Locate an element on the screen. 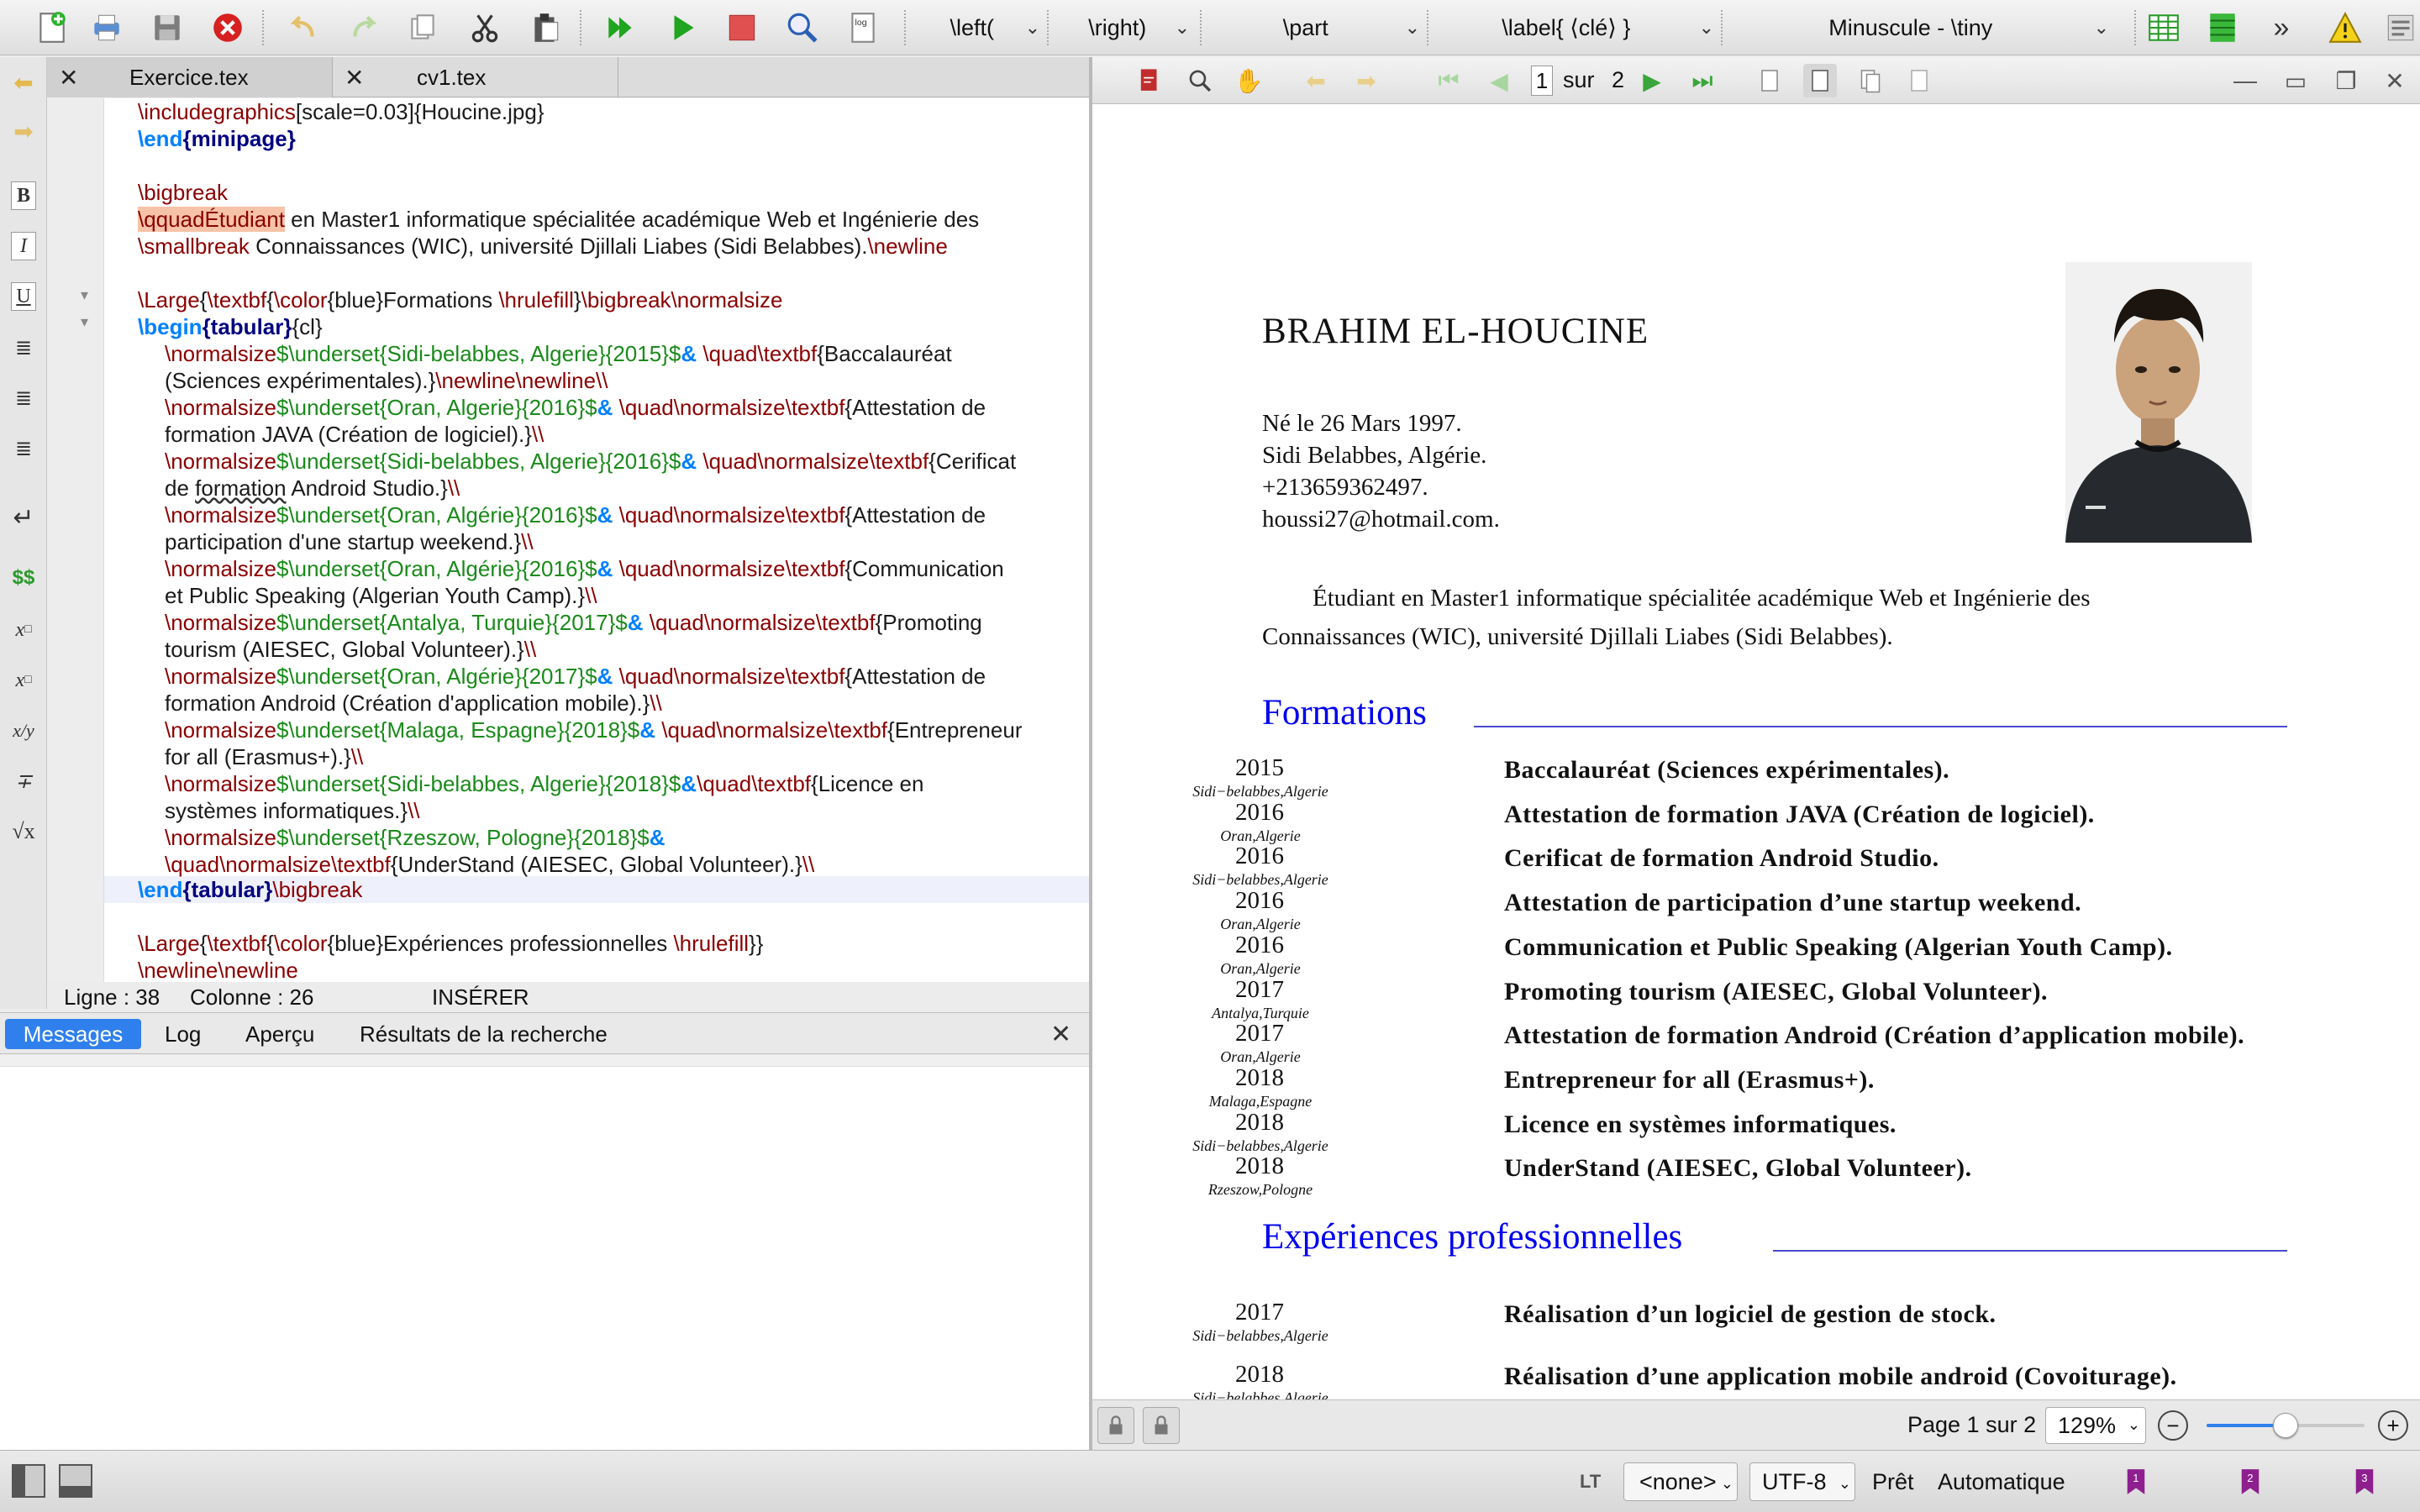  language-select: <none> ⌄ is located at coordinates (1680, 1481).